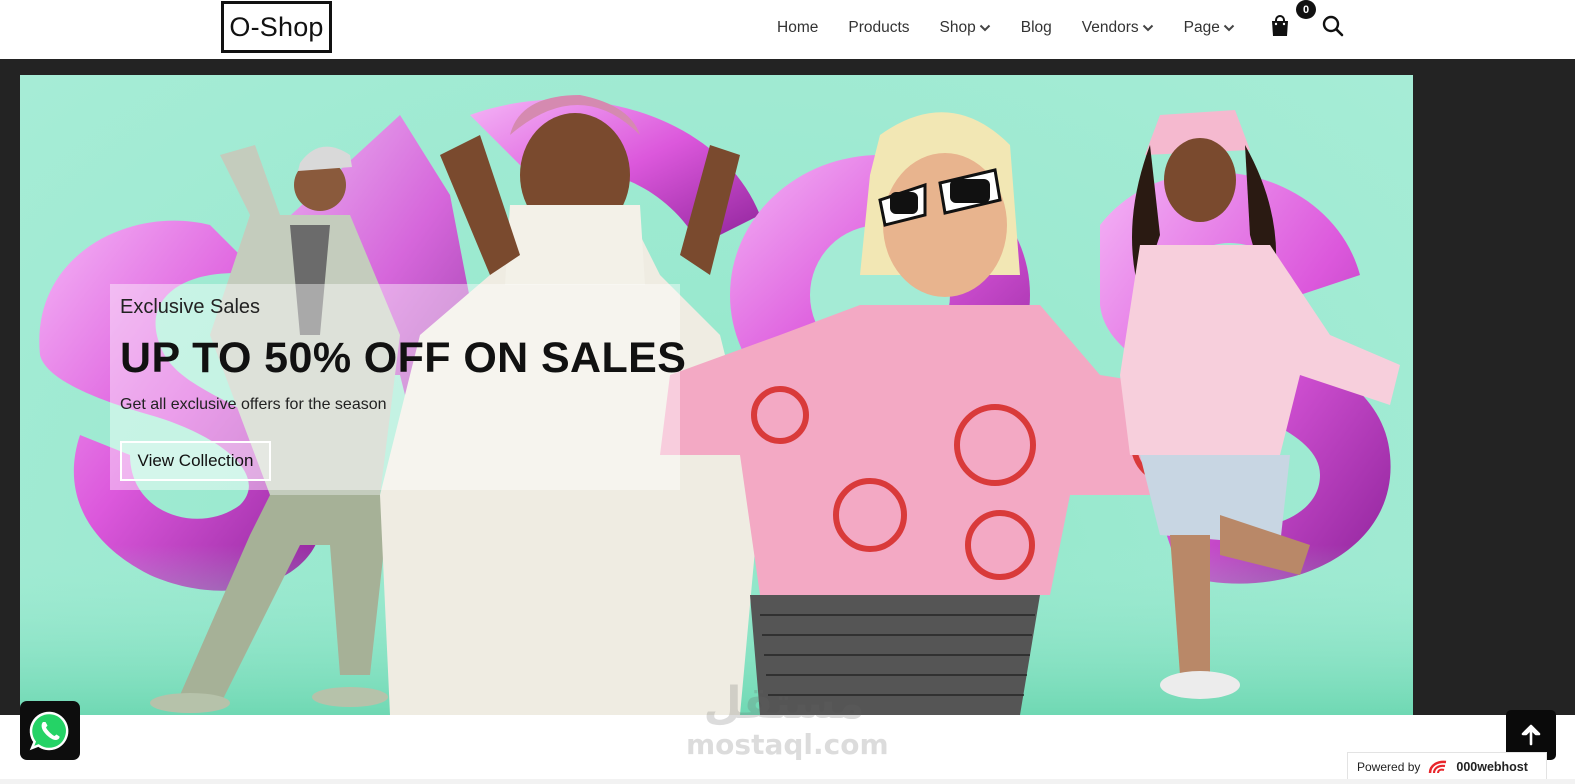 The image size is (1575, 784). What do you see at coordinates (787, 781) in the screenshot?
I see `page-bottom-strip` at bounding box center [787, 781].